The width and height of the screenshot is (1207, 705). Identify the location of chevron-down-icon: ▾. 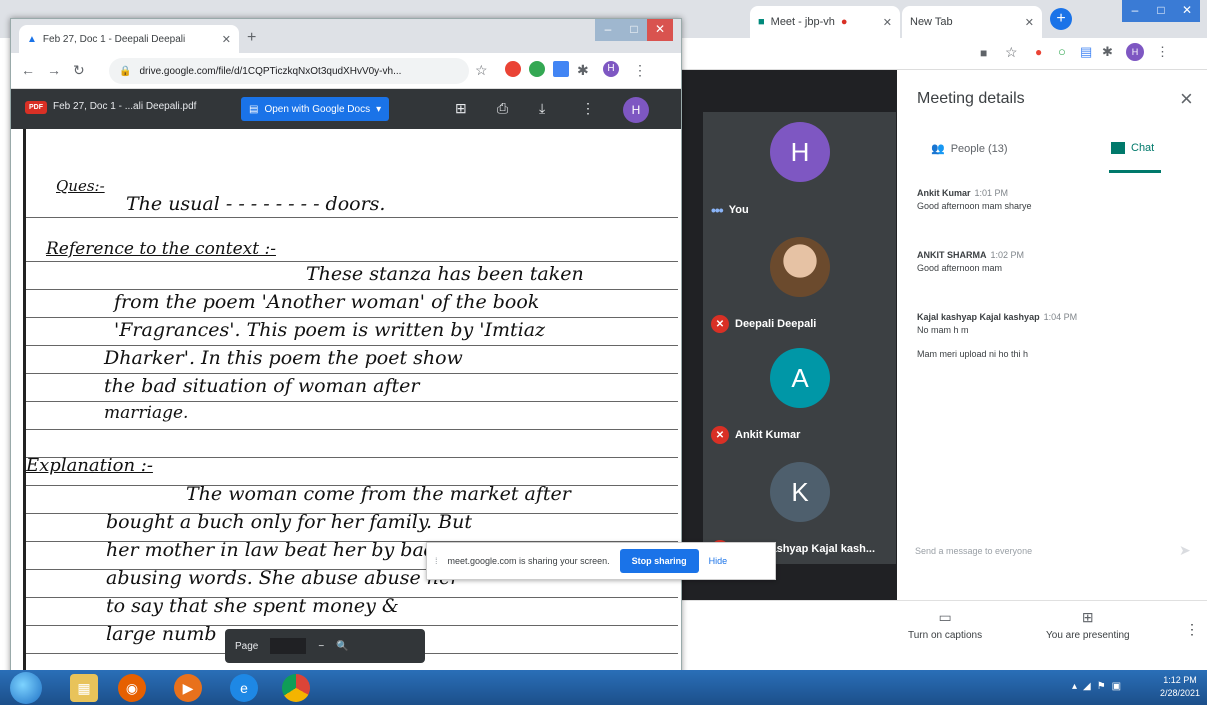
(379, 109).